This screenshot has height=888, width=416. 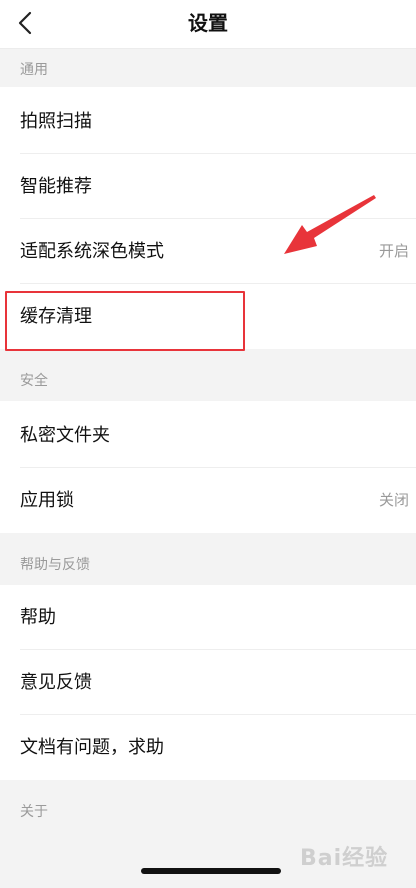 I want to click on section-header-general: 通用, so click(x=208, y=68).